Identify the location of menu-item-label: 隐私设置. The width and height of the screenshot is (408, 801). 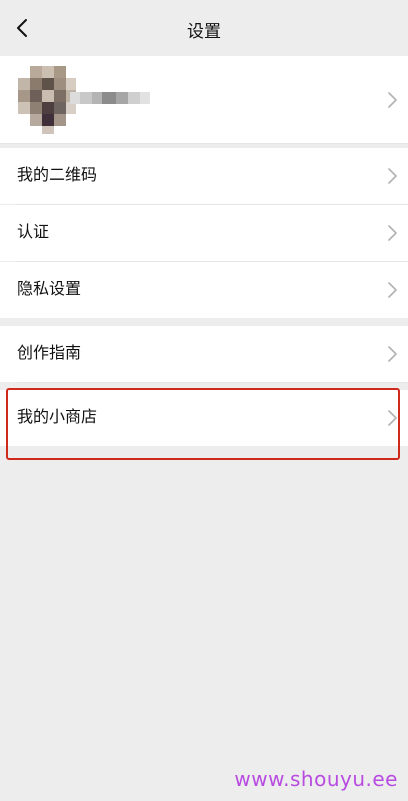
(49, 288).